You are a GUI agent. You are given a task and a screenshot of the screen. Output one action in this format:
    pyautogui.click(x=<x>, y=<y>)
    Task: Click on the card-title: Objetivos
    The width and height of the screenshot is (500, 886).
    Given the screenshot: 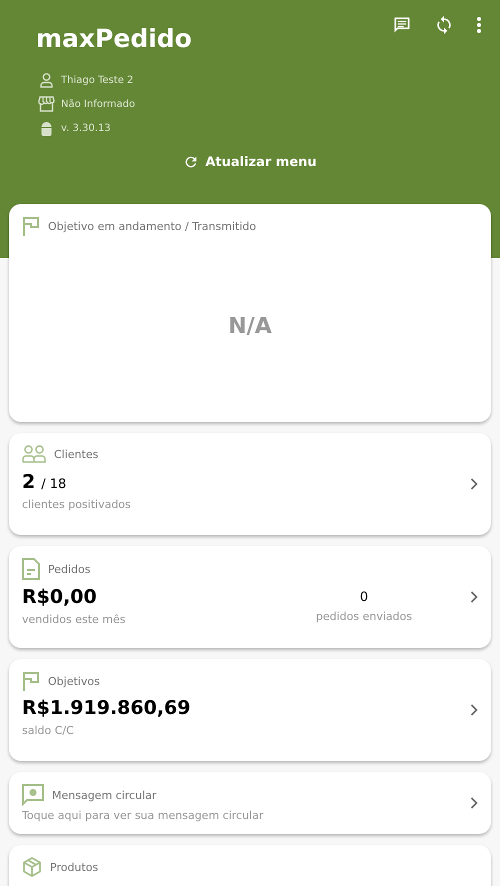 What is the action you would take?
    pyautogui.click(x=74, y=681)
    